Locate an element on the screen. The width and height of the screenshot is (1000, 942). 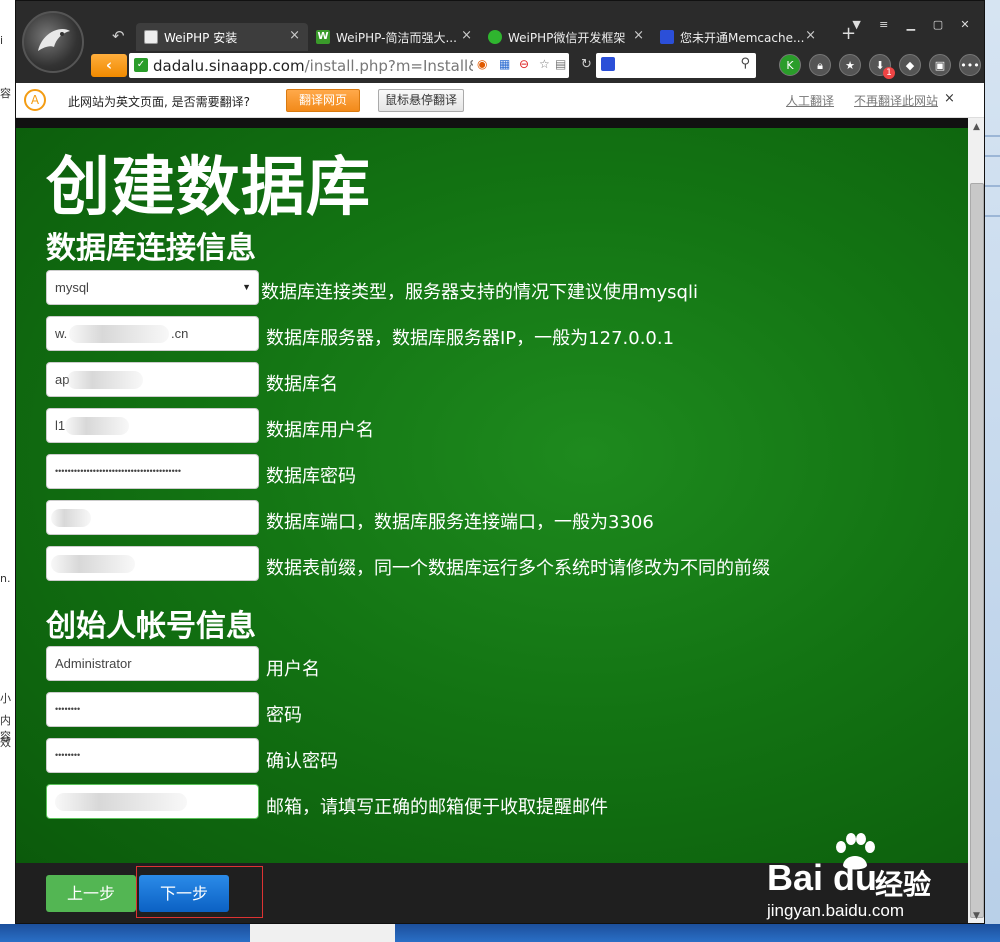
favorites-icon: ★ is located at coordinates (850, 65).